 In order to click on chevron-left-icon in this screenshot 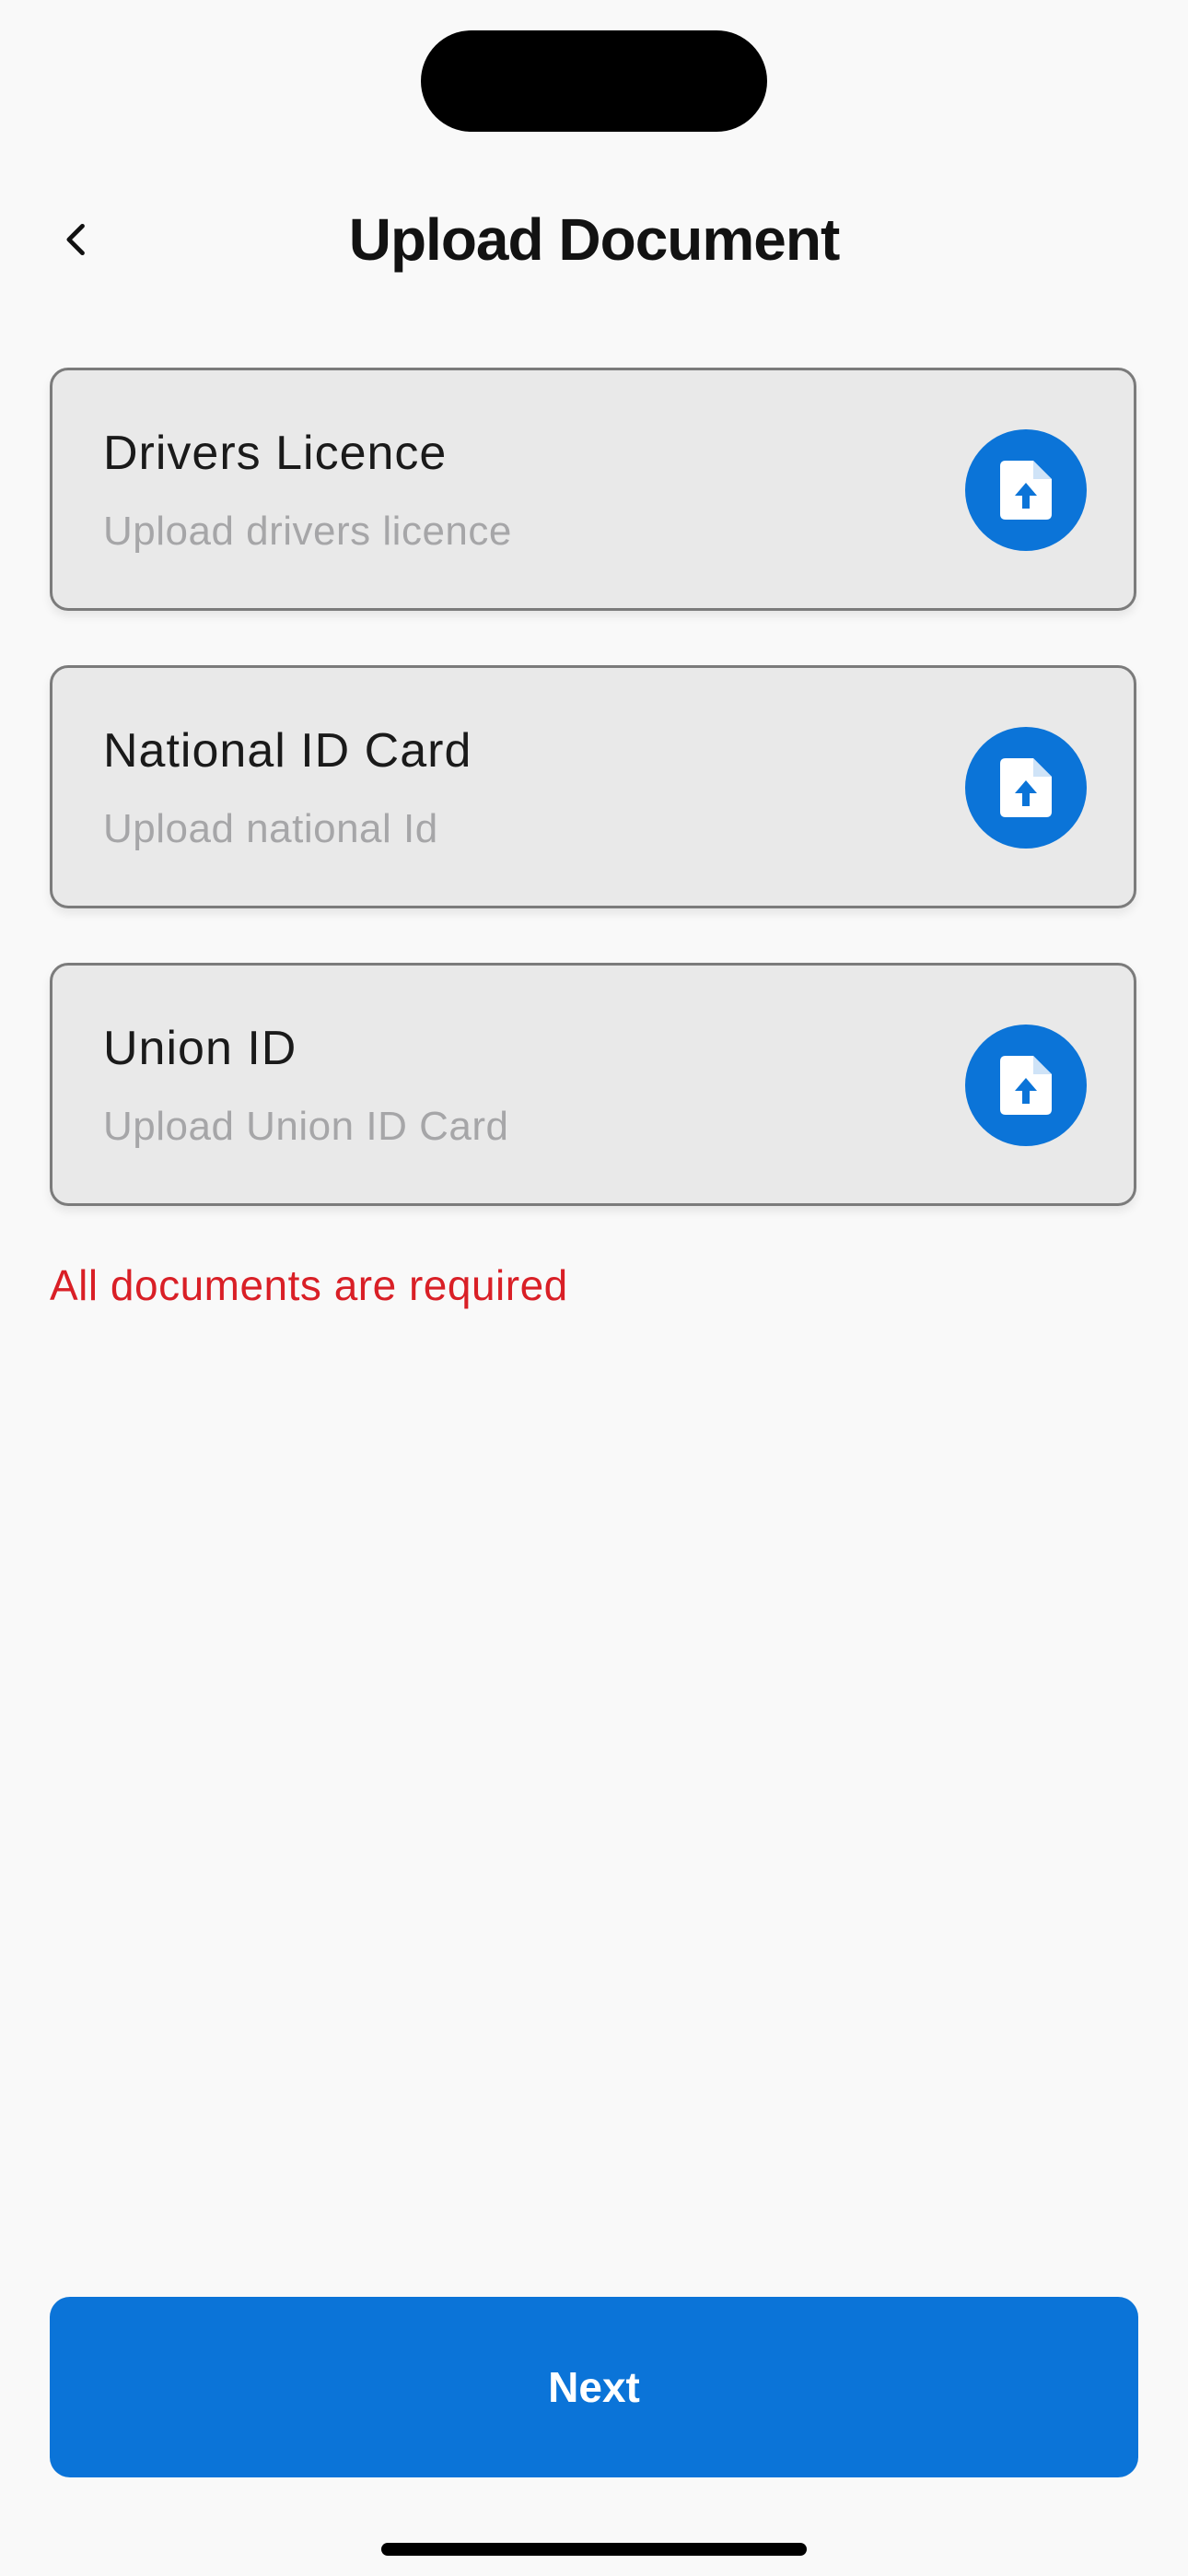, I will do `click(76, 239)`.